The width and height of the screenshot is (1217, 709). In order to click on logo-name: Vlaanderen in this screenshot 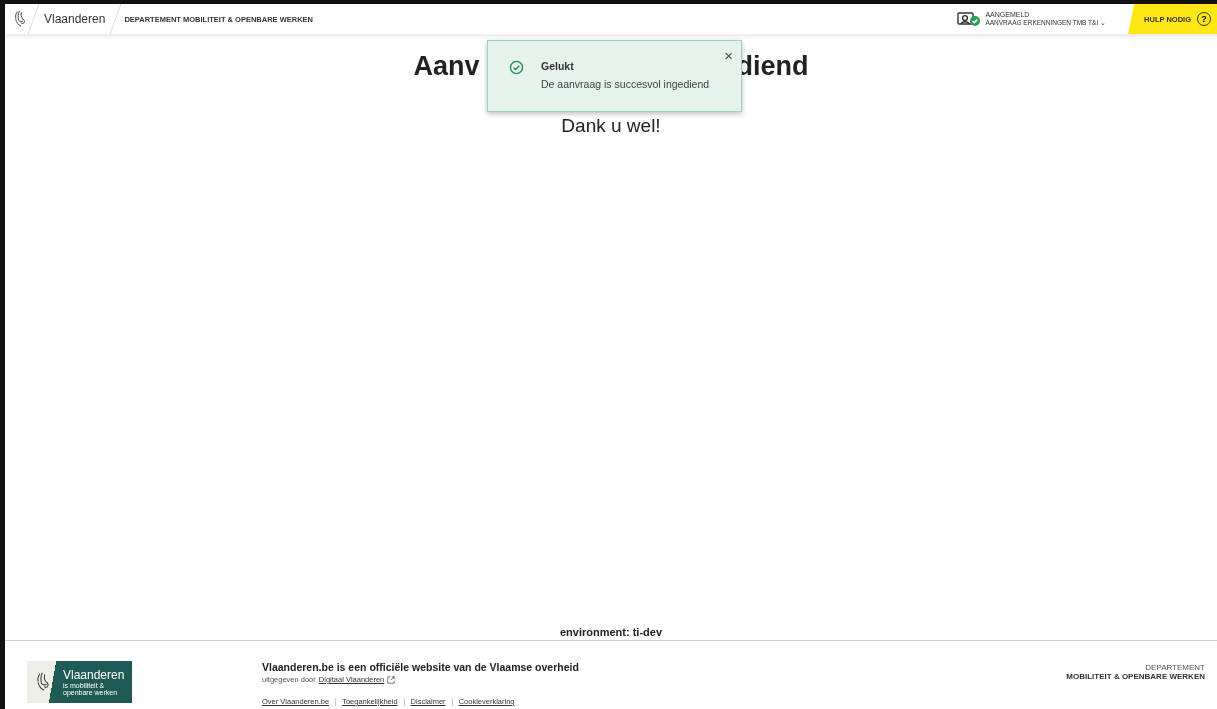, I will do `click(94, 675)`.